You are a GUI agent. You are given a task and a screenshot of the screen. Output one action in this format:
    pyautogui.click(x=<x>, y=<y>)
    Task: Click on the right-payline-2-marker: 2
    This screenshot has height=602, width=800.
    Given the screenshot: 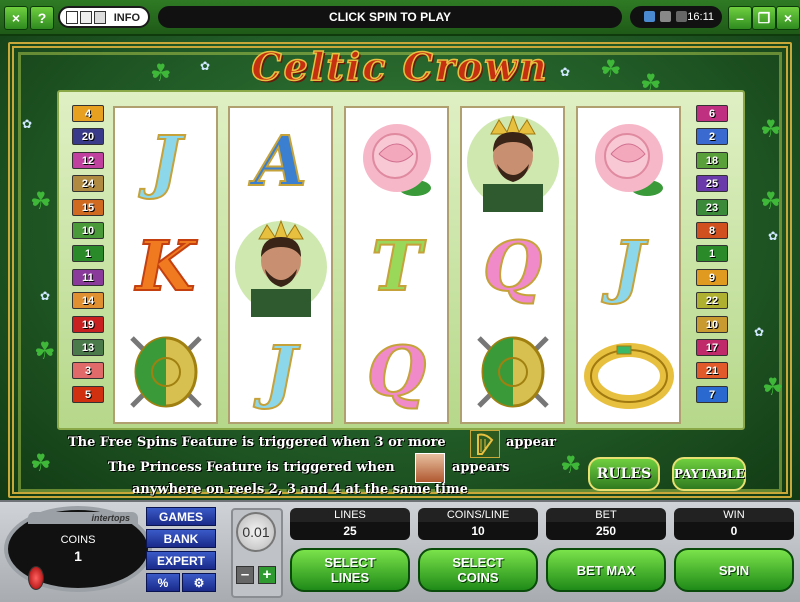 What is the action you would take?
    pyautogui.click(x=712, y=137)
    